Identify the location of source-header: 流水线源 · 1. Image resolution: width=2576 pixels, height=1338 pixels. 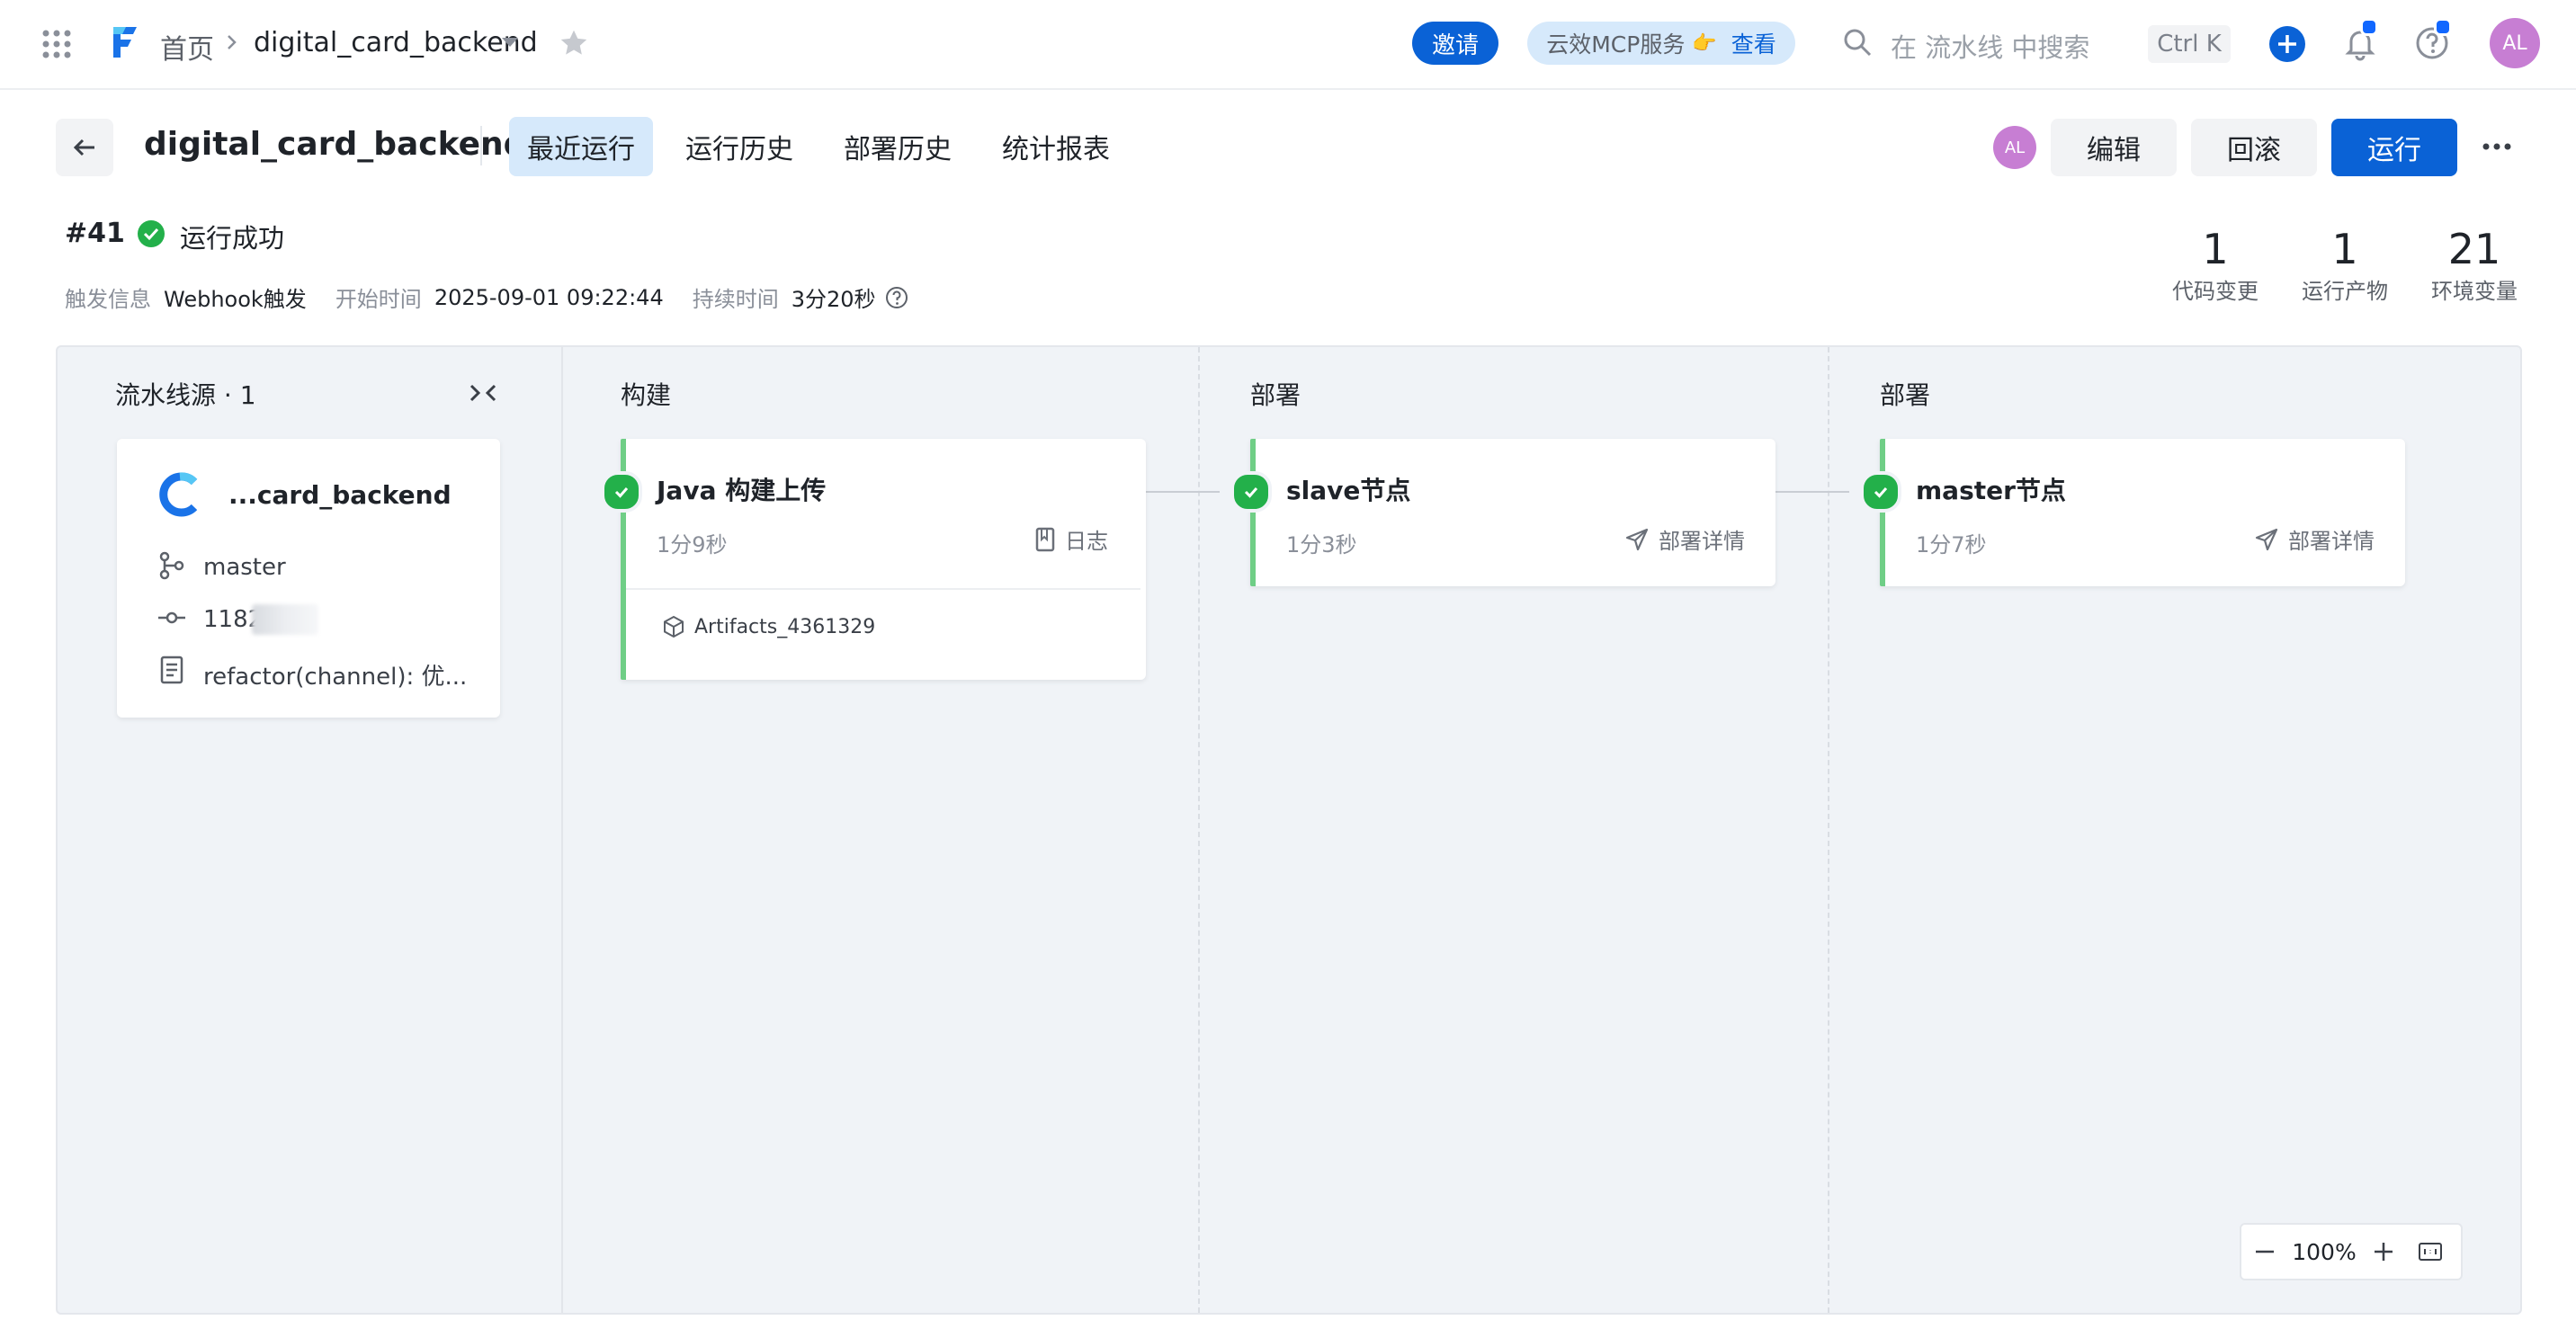
(185, 395).